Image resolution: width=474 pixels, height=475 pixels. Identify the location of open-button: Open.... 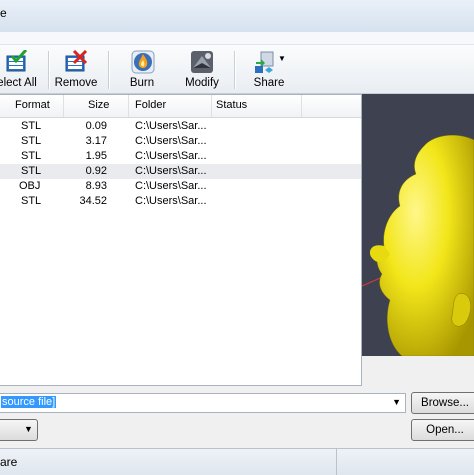
(442, 430).